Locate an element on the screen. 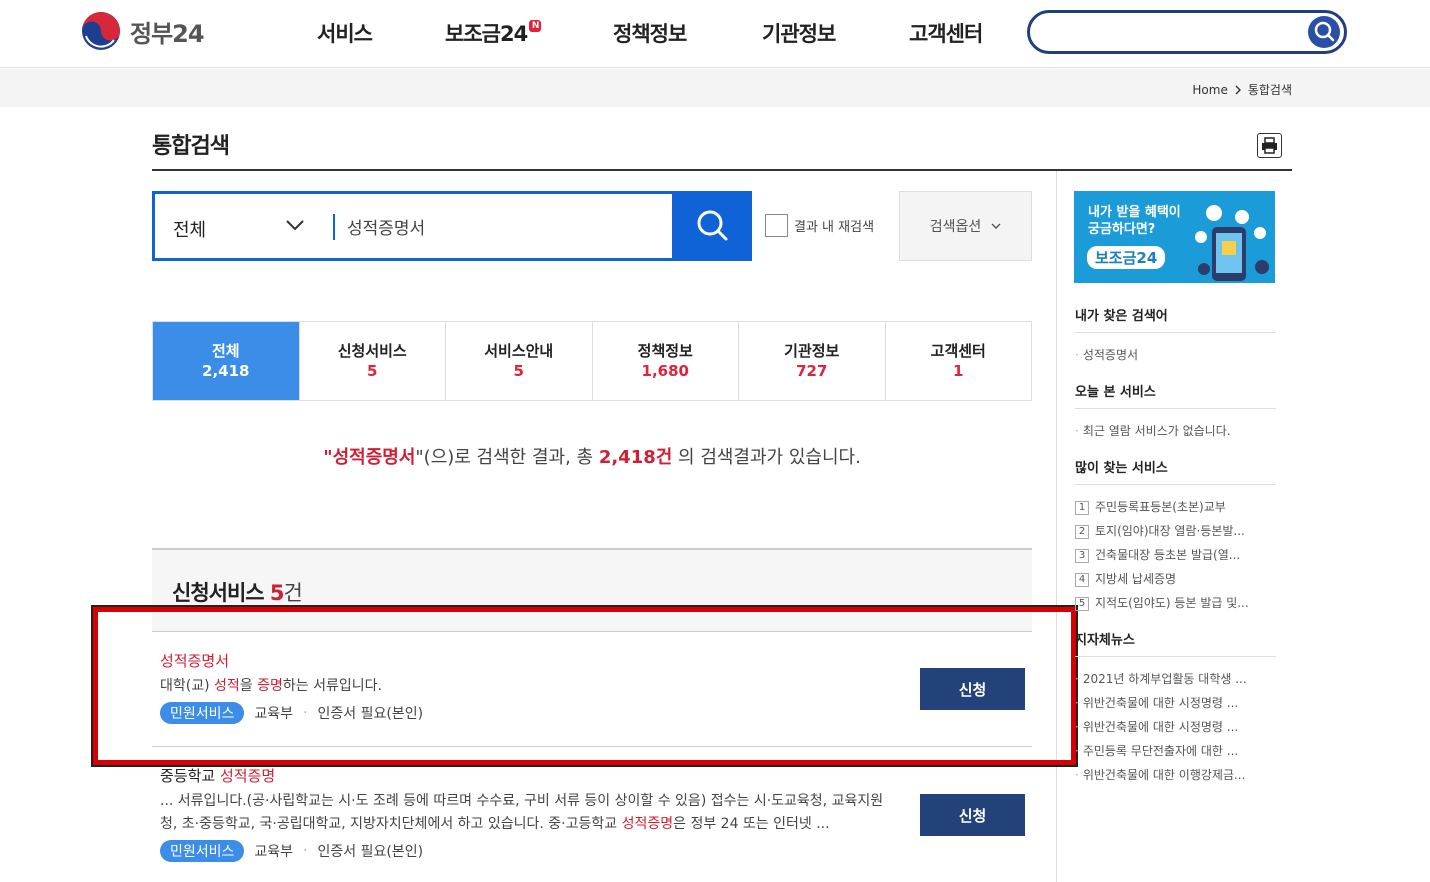 Image resolution: width=1430 pixels, height=882 pixels. tab-all: 전체 2,418 is located at coordinates (226, 361).